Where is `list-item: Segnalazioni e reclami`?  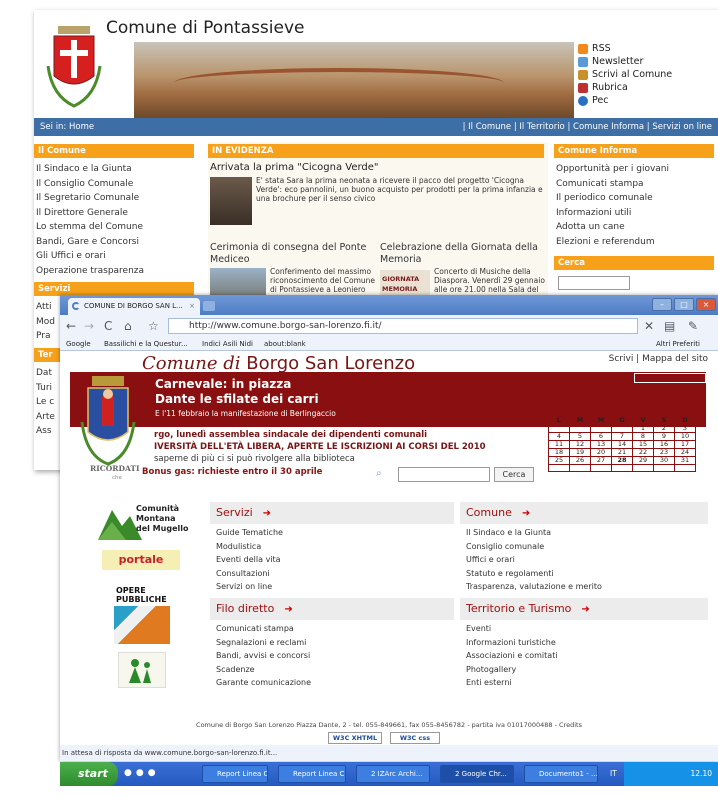
list-item: Segnalazioni e reclami is located at coordinates (263, 643).